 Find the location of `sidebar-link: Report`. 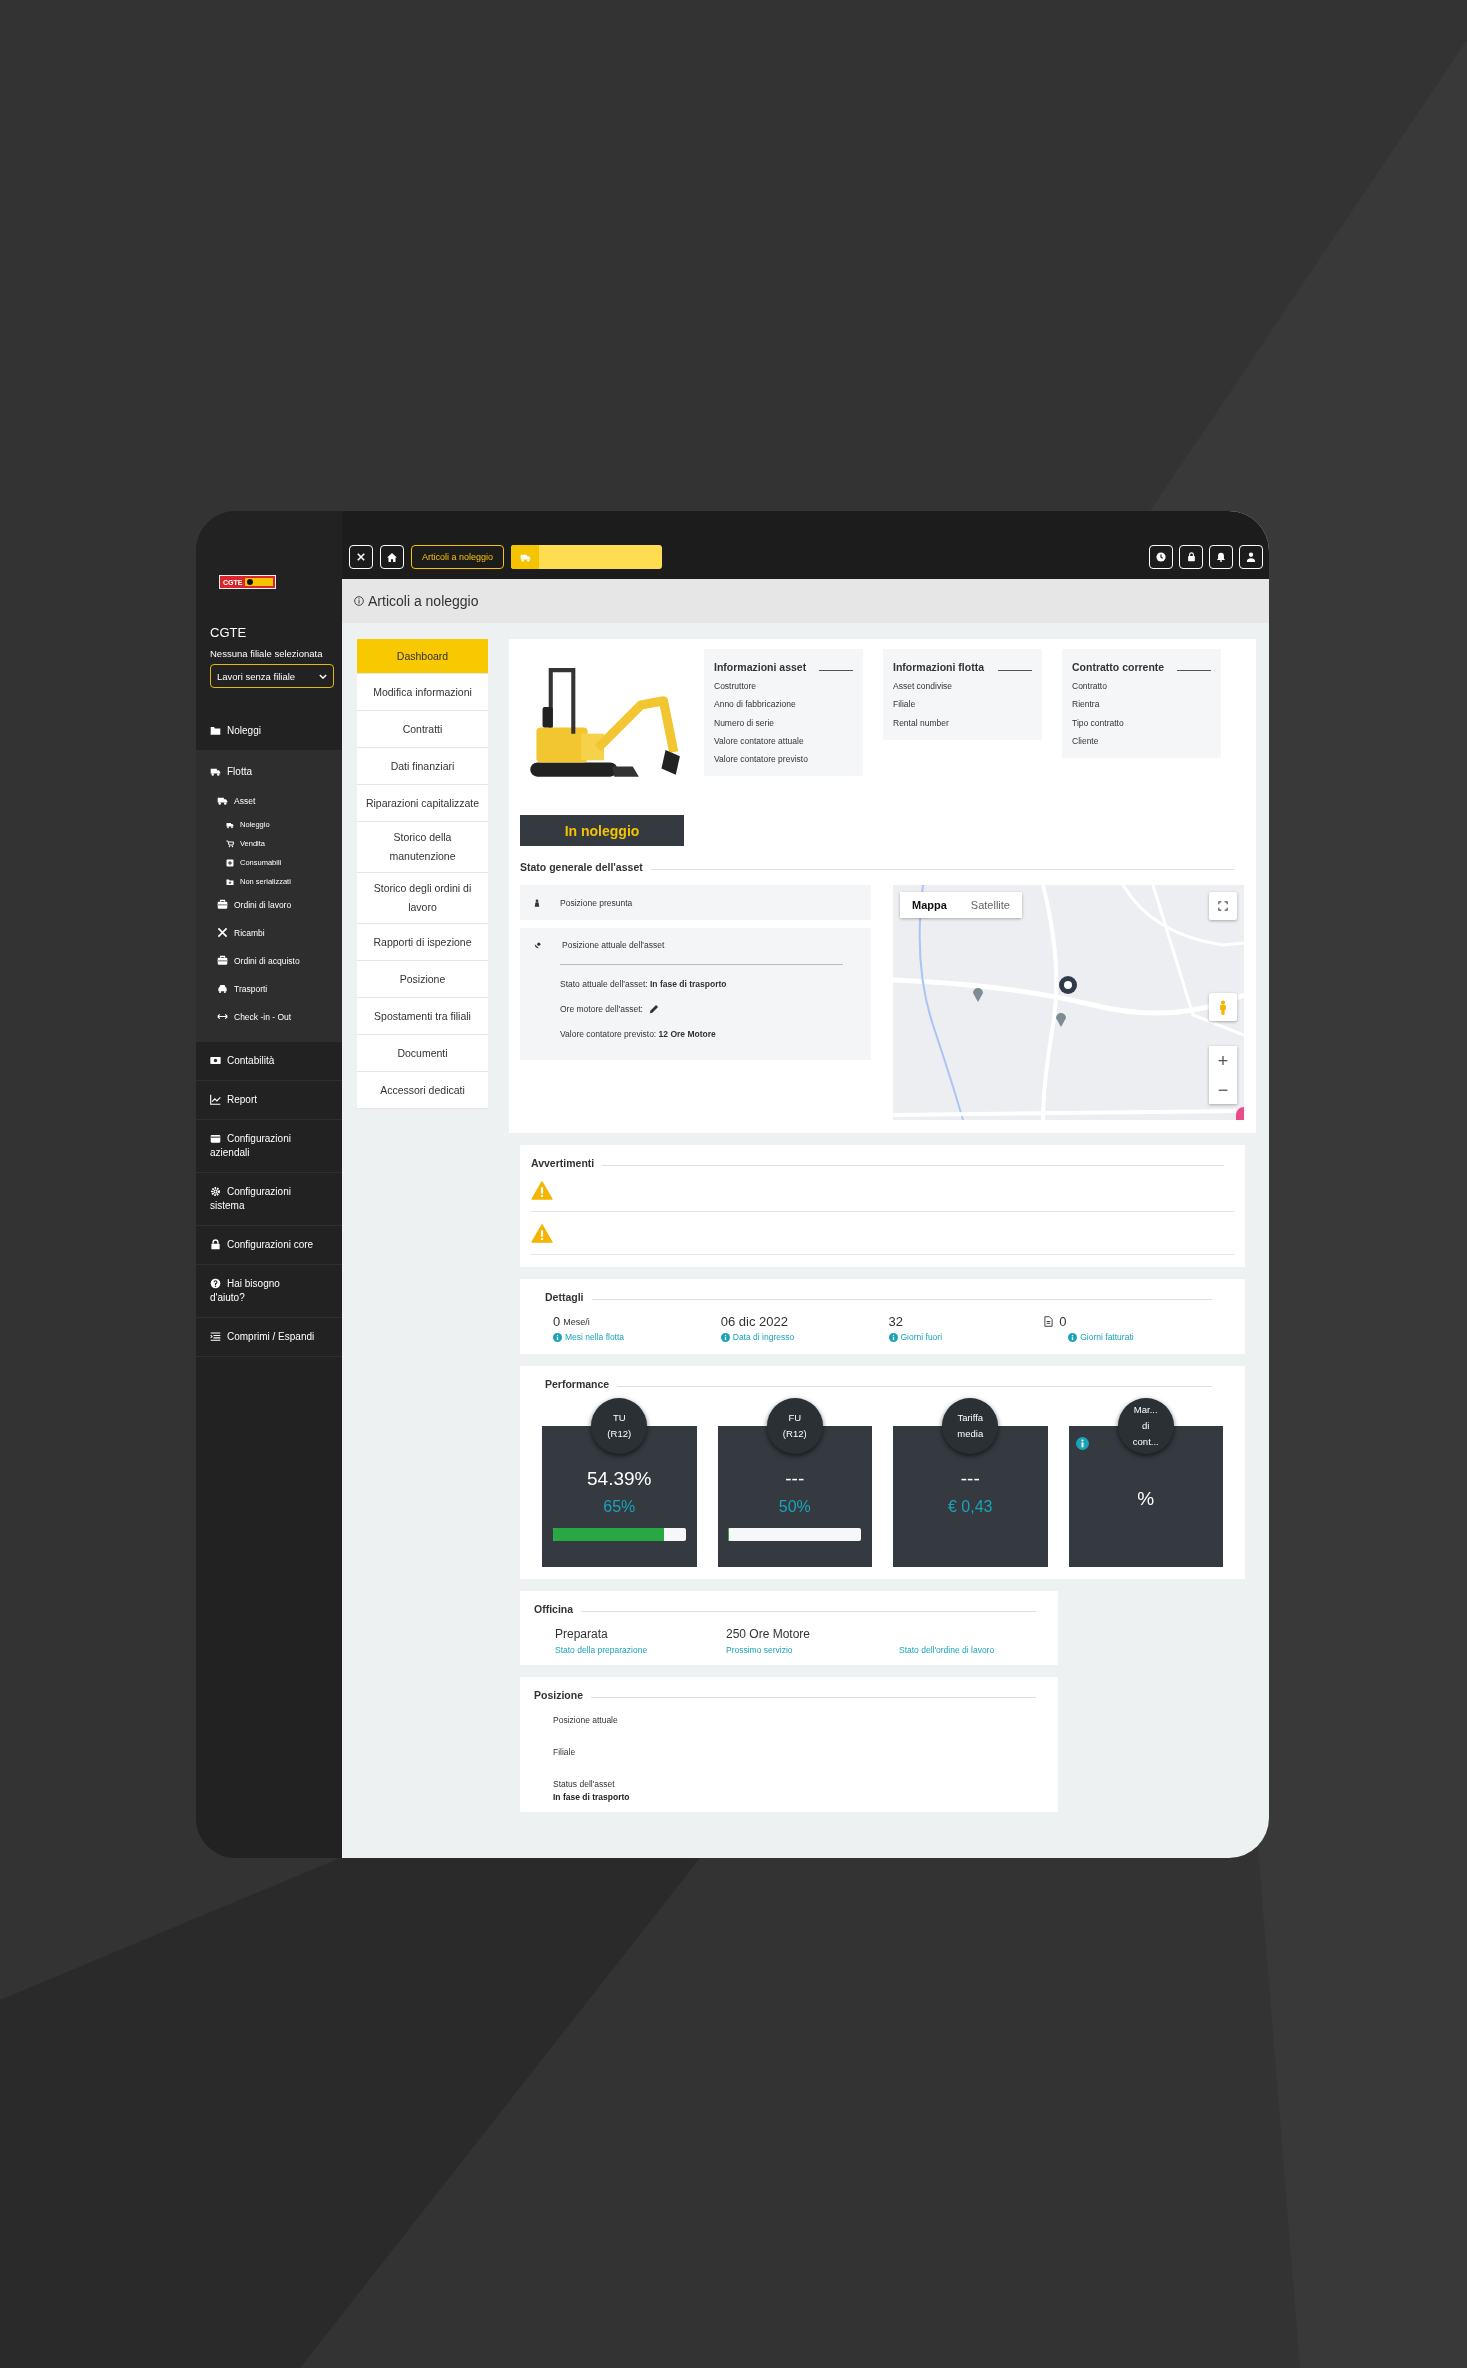

sidebar-link: Report is located at coordinates (269, 1100).